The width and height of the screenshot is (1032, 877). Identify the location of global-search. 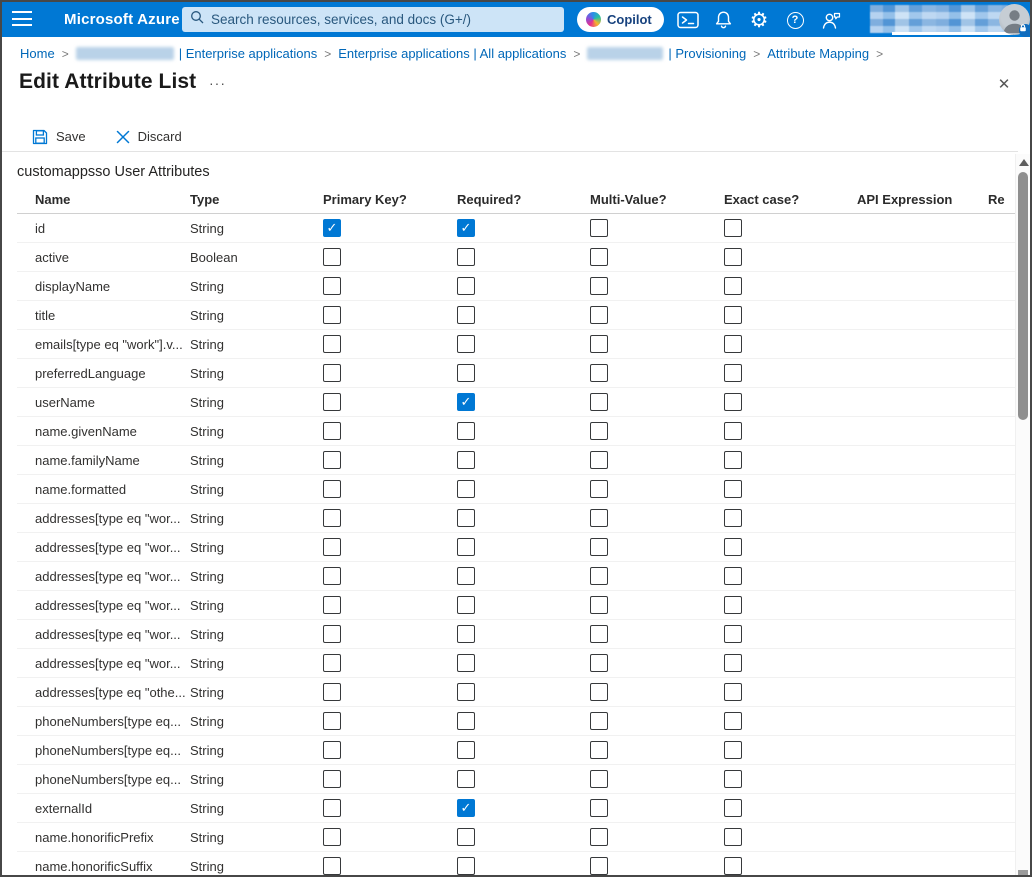
(373, 19).